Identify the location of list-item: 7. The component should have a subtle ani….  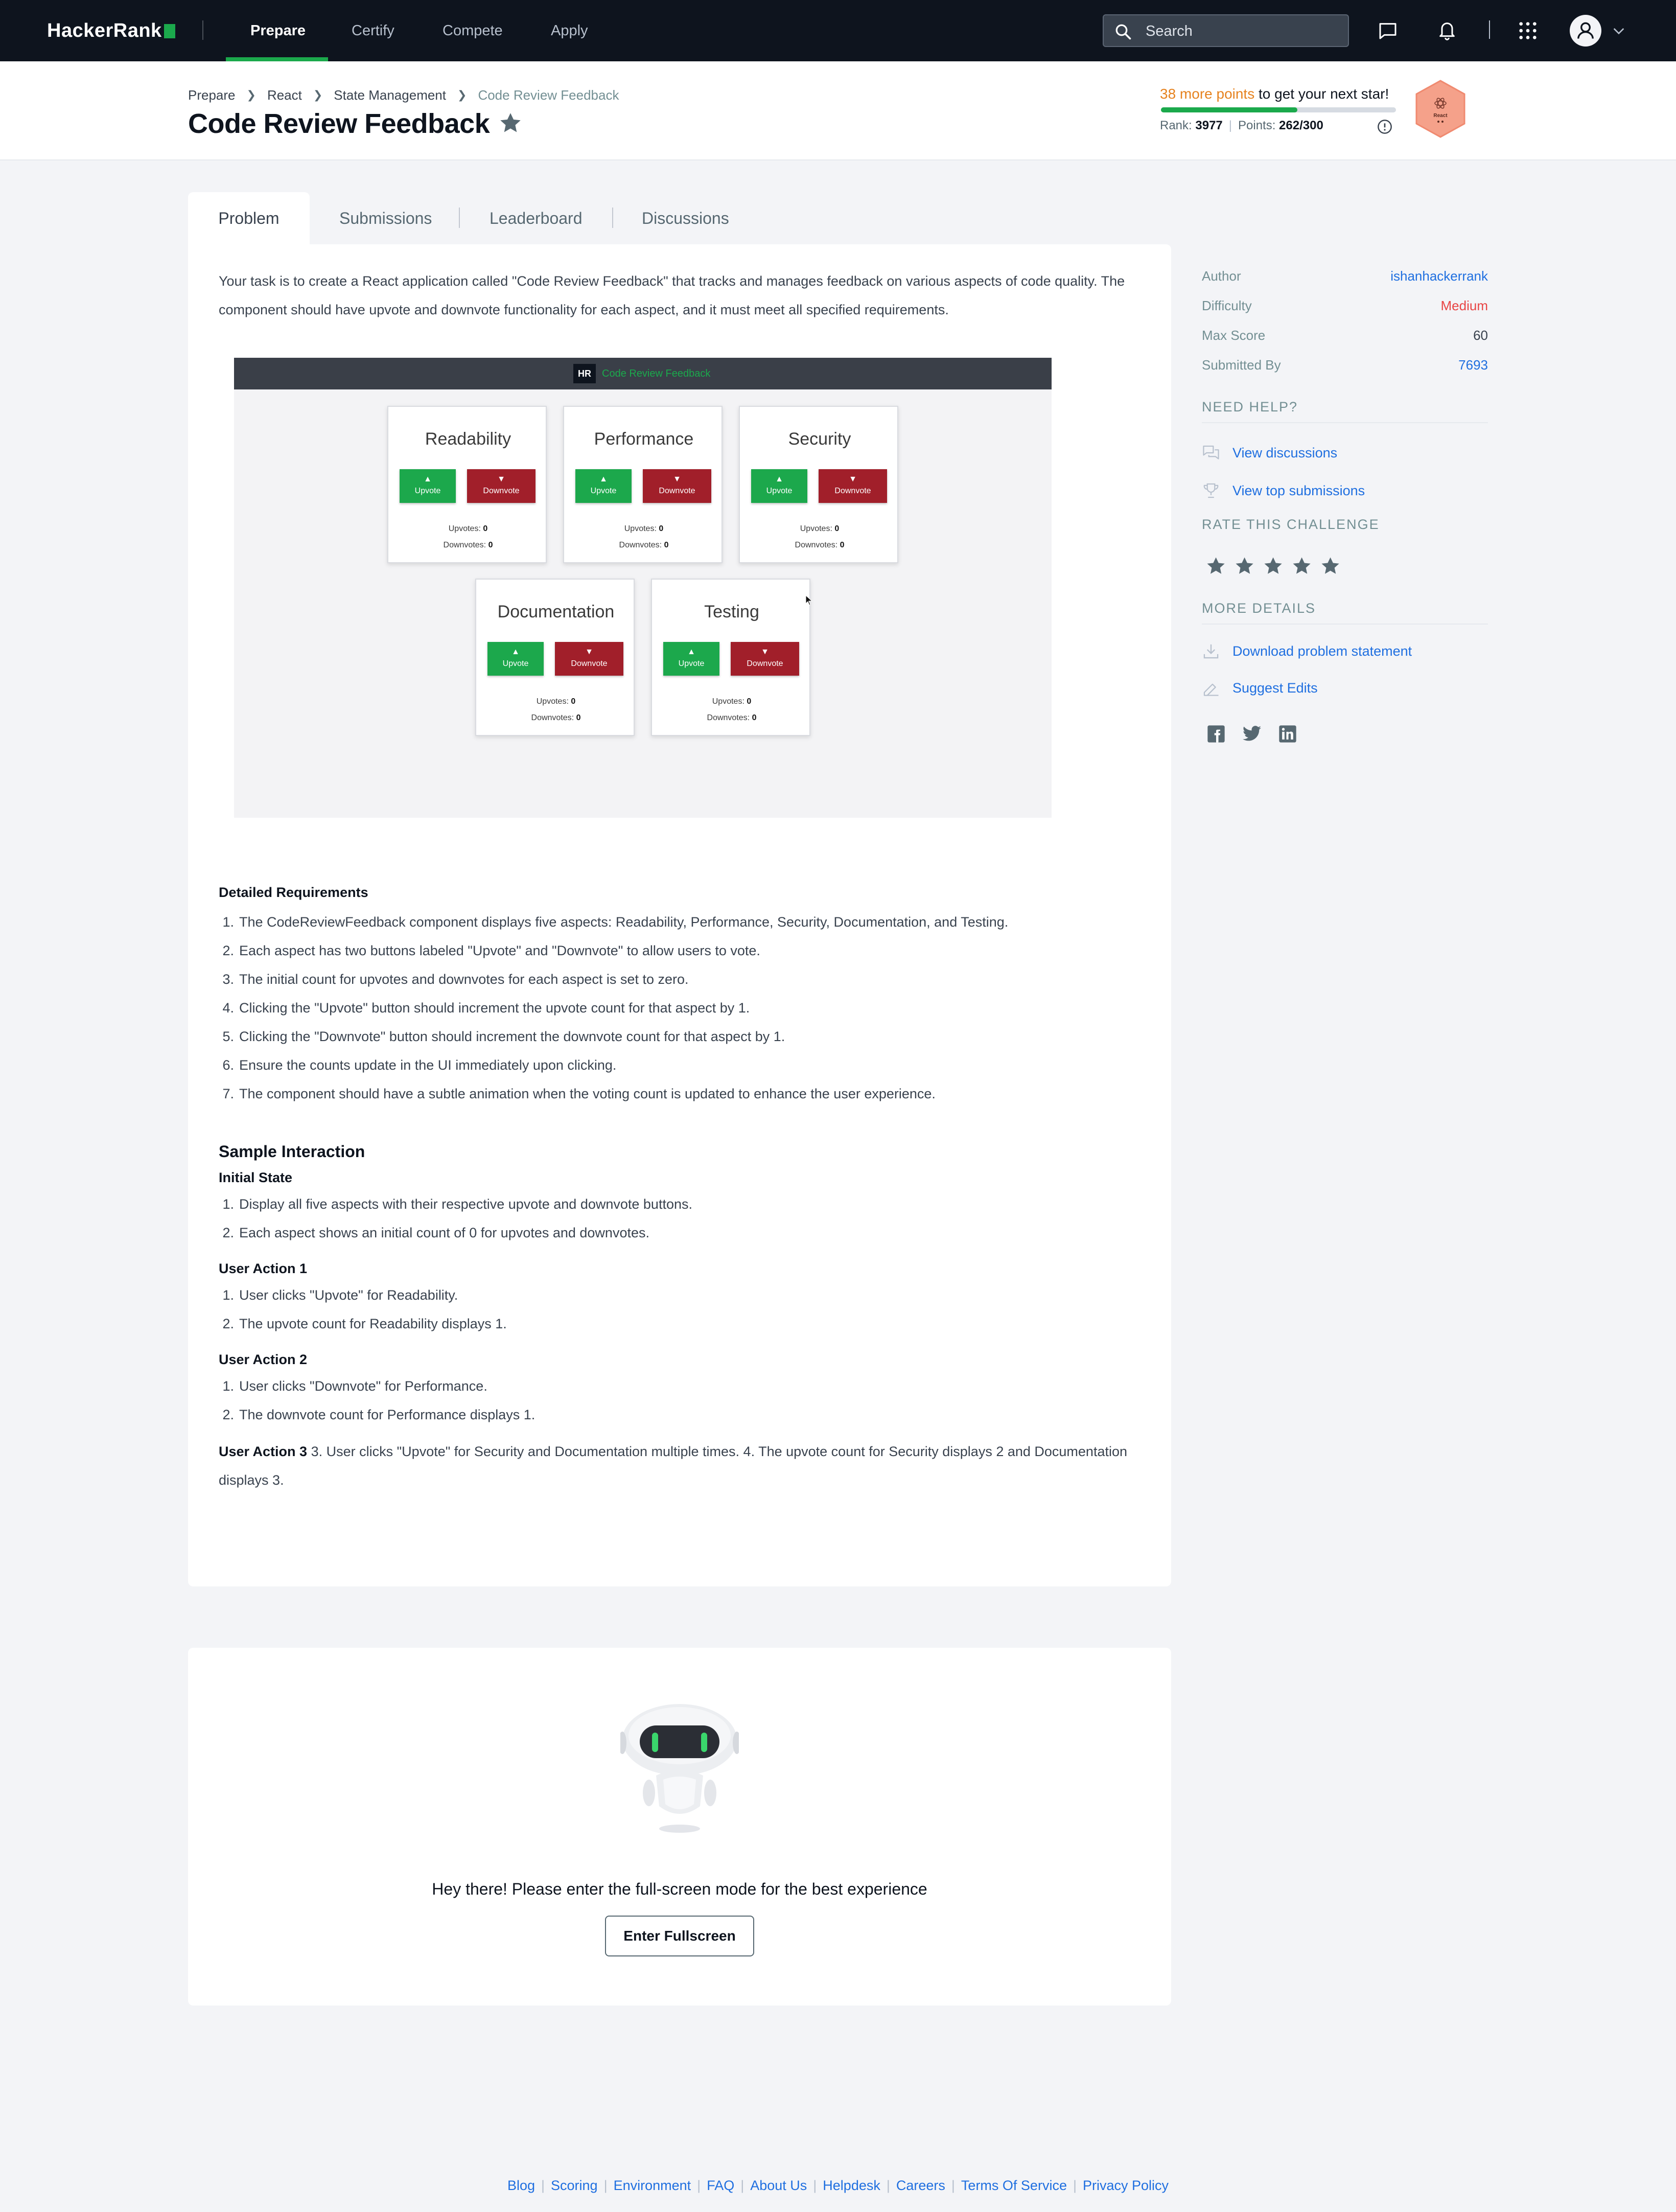
(579, 1093).